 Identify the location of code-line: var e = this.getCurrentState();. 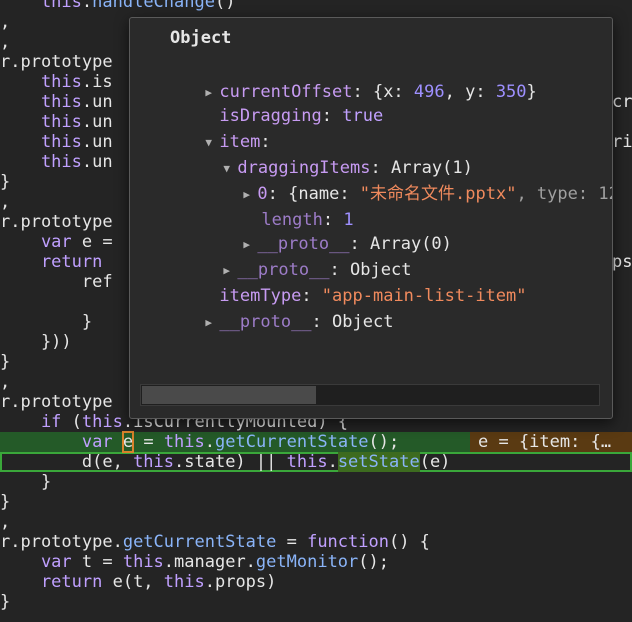
(200, 442).